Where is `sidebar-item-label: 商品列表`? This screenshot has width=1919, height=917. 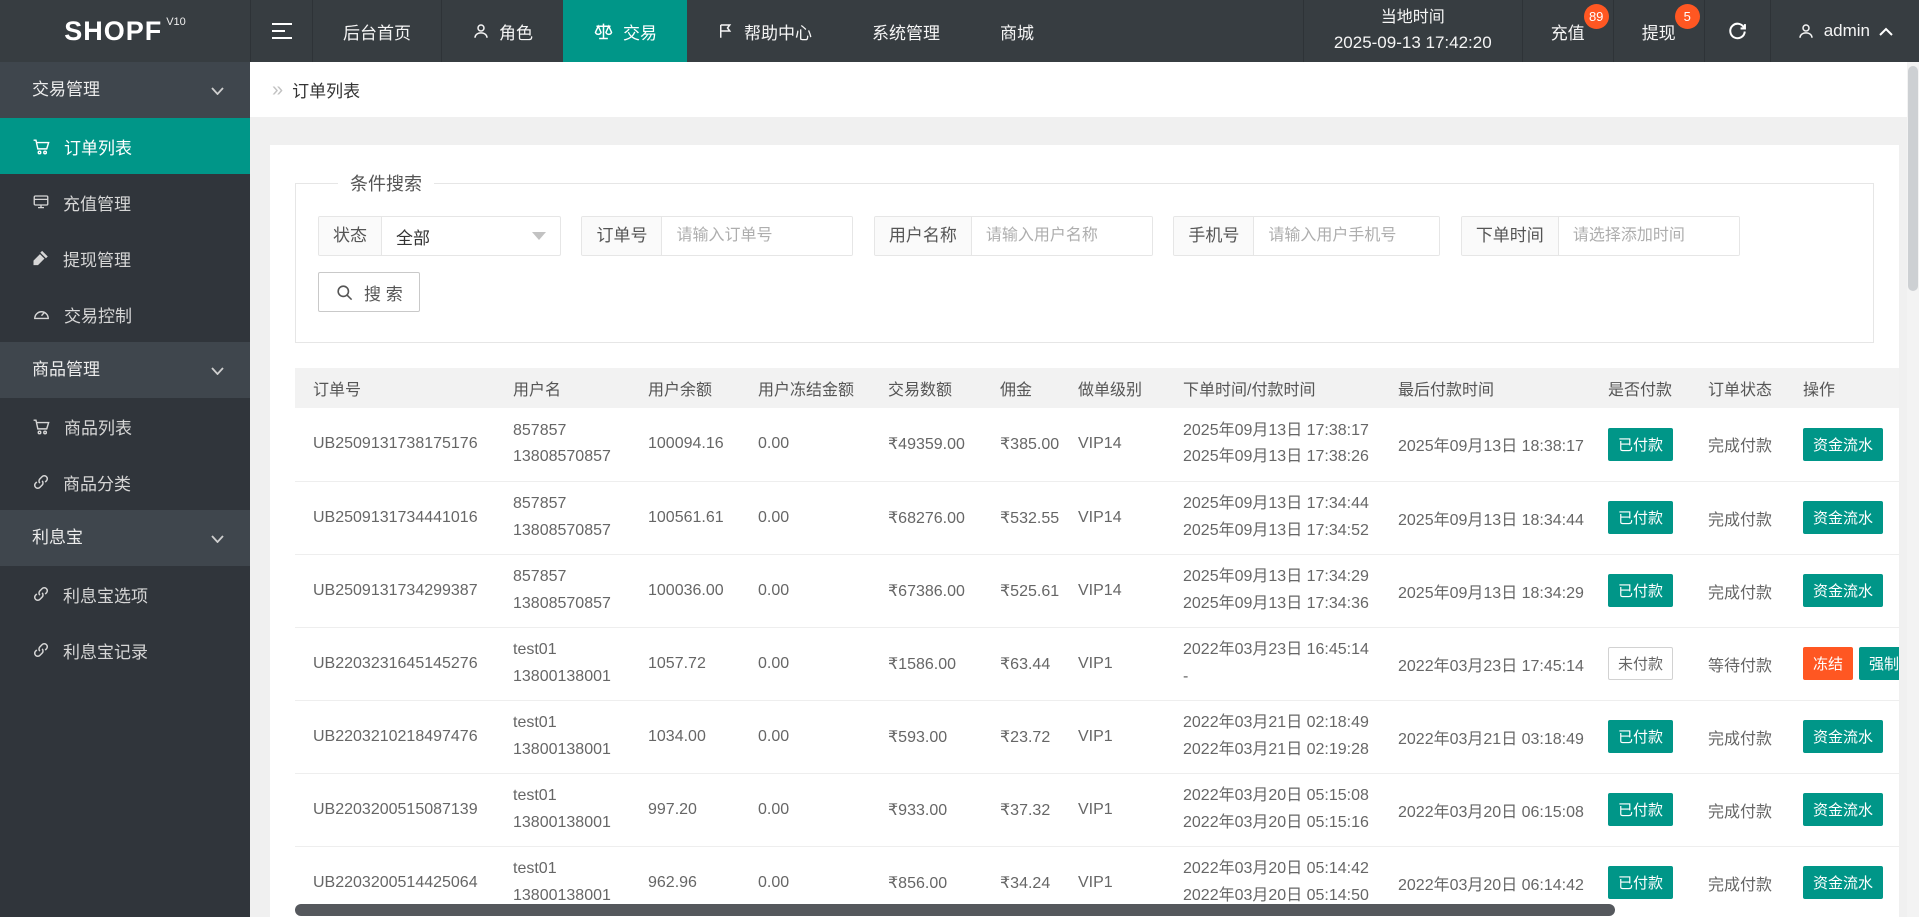 sidebar-item-label: 商品列表 is located at coordinates (98, 428).